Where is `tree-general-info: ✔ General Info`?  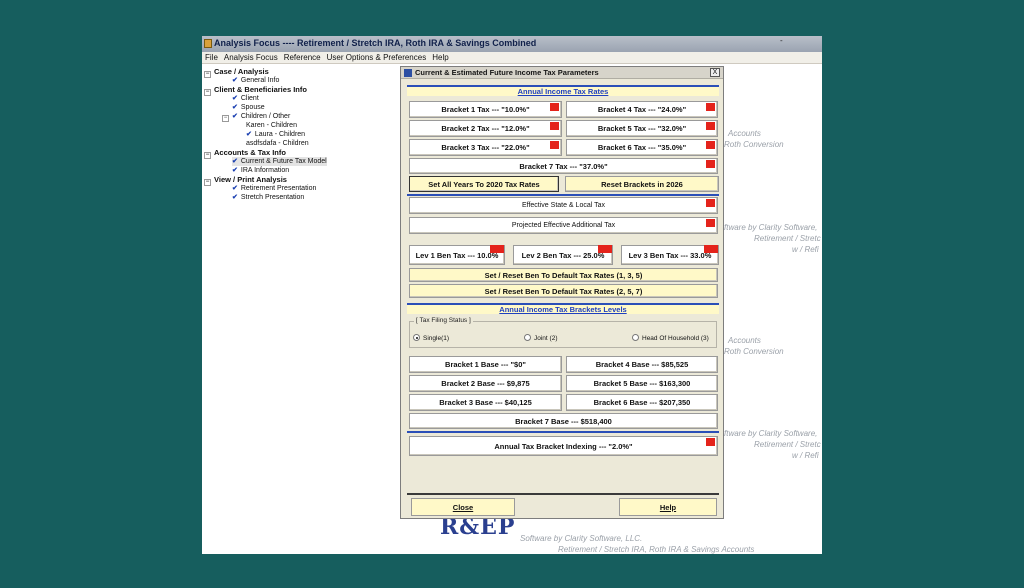 tree-general-info: ✔ General Info is located at coordinates (255, 80).